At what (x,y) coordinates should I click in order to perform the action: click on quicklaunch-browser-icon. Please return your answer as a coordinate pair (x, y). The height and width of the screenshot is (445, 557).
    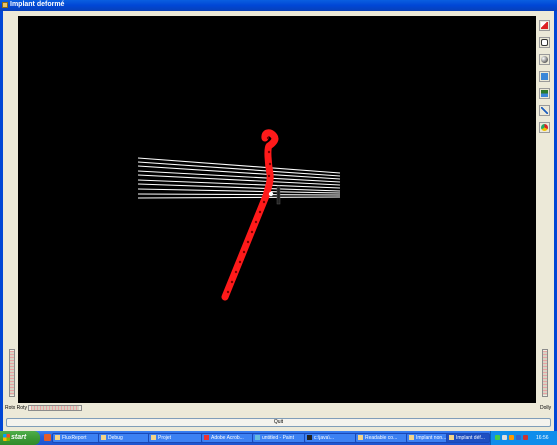
    Looking at the image, I should click on (47, 437).